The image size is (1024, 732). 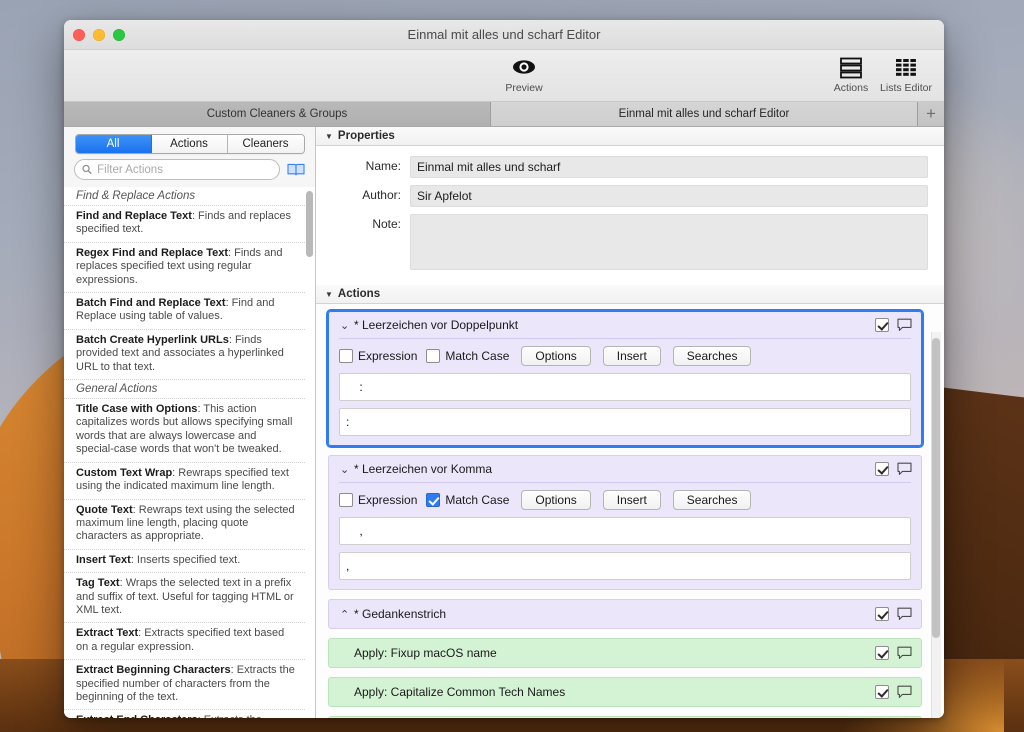 What do you see at coordinates (152, 339) in the screenshot?
I see `list-item-name: Batch Create Hyperlink URLs` at bounding box center [152, 339].